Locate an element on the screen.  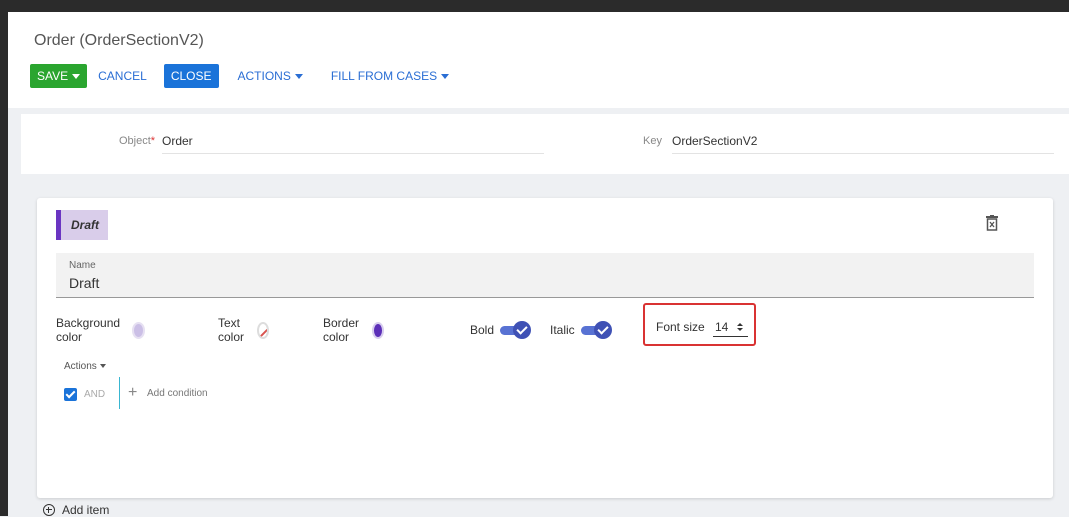
key-field: OrderSectionV2 is located at coordinates (714, 141).